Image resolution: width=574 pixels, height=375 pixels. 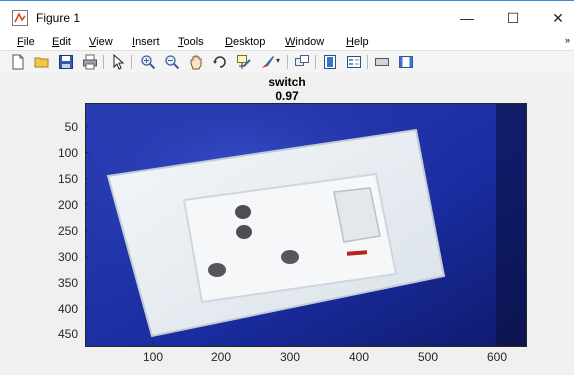 I want to click on x-tick-label: 500, so click(x=428, y=357).